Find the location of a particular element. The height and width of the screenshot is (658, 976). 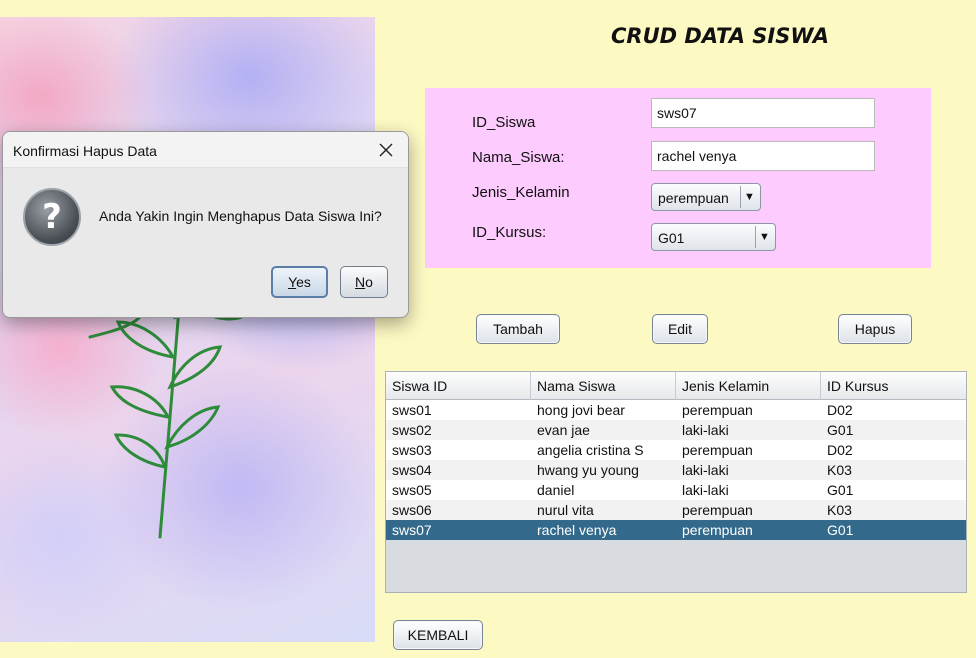

cell-siswa-id: sws06 is located at coordinates (412, 510).